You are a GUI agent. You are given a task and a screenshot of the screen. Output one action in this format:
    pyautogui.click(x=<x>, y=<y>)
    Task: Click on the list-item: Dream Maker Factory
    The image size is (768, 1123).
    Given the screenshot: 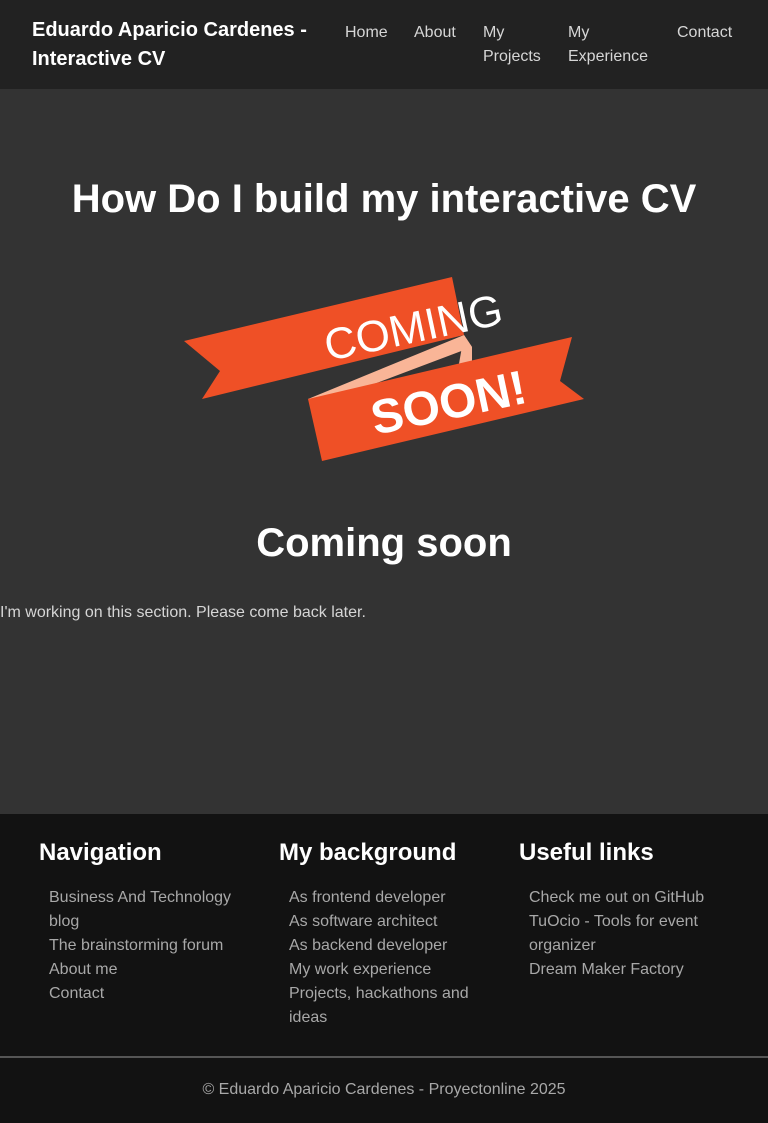 What is the action you would take?
    pyautogui.click(x=629, y=970)
    